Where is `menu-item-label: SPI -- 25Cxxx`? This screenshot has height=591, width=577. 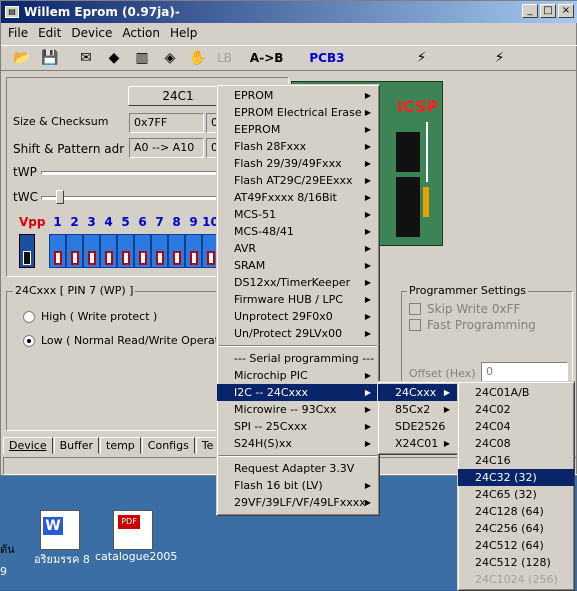 menu-item-label: SPI -- 25Cxxx is located at coordinates (270, 426).